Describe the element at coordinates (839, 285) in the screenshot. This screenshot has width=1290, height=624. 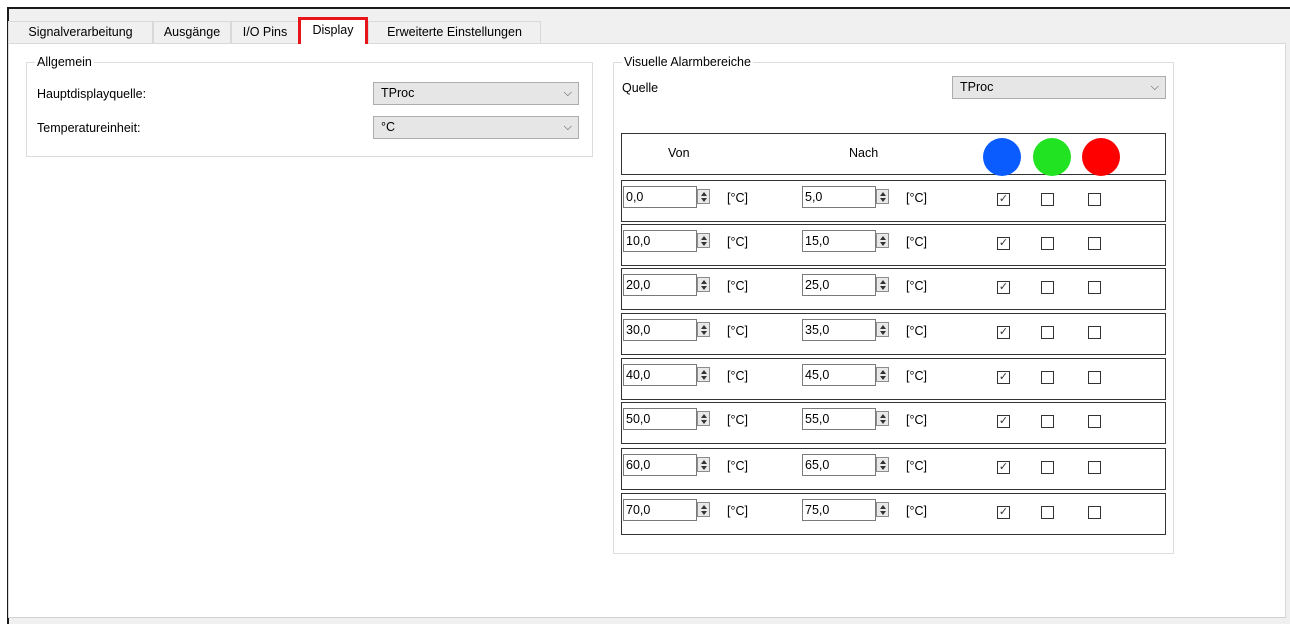
I see `to-value-input: 25,0` at that location.